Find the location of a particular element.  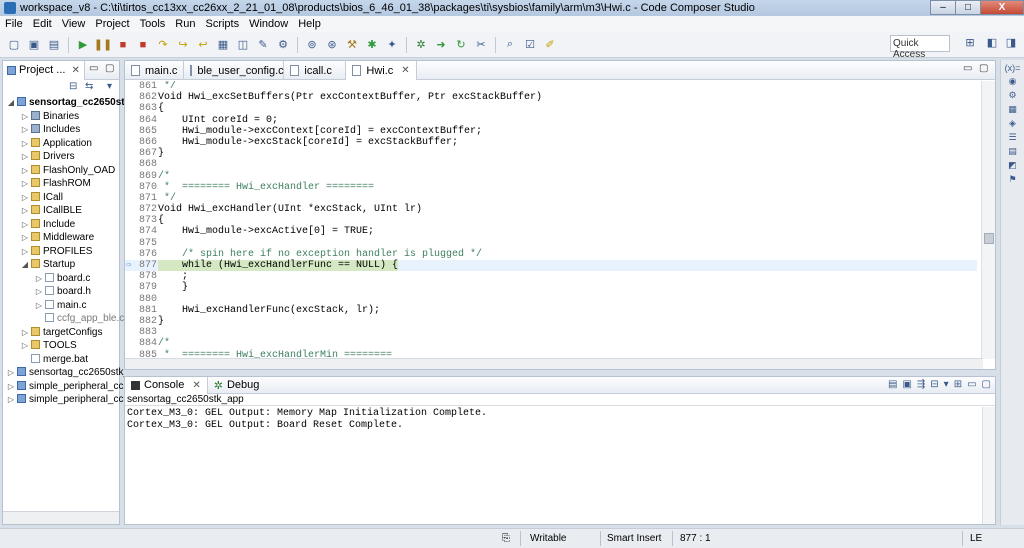

registers-icon: ▦ is located at coordinates (1012, 109).